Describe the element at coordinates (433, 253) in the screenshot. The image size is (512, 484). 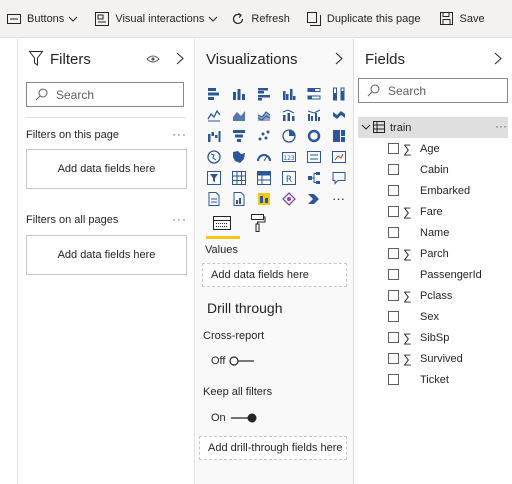
I see `field-item: ∑ Parch` at that location.